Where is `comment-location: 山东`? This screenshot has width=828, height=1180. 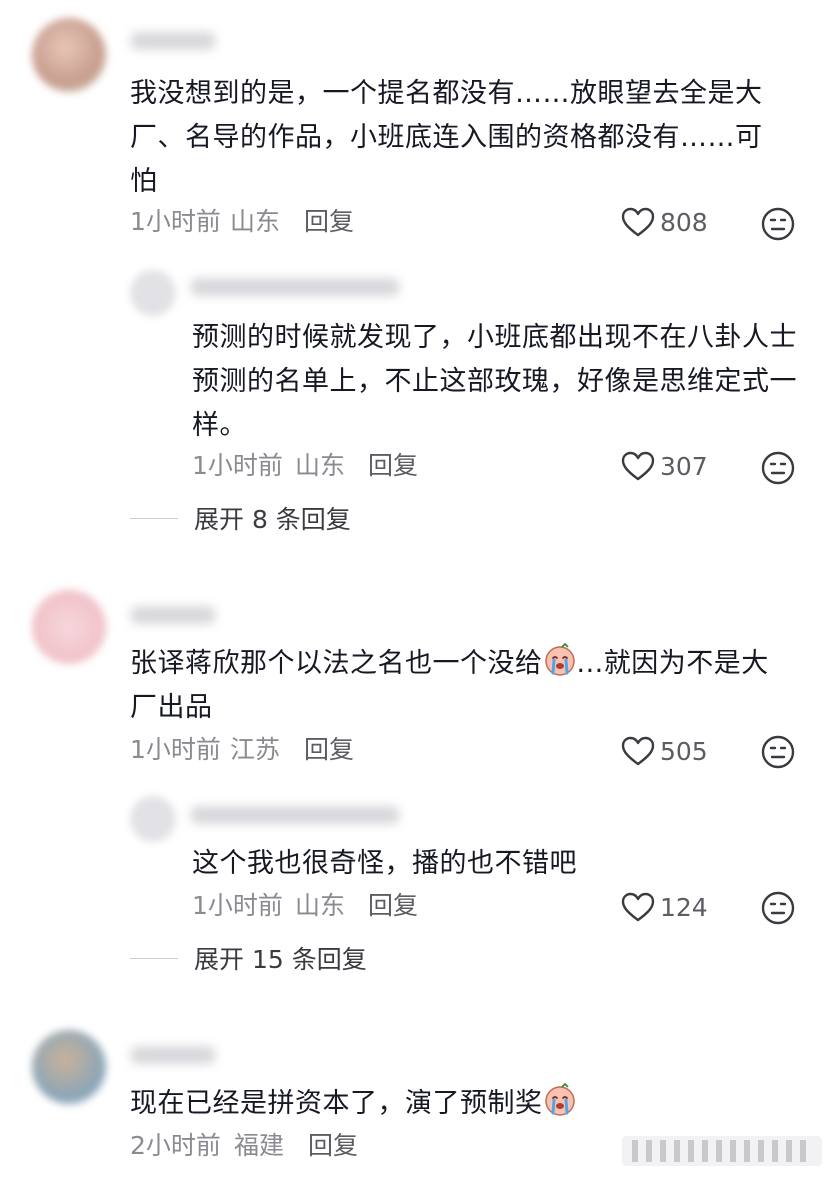
comment-location: 山东 is located at coordinates (255, 221).